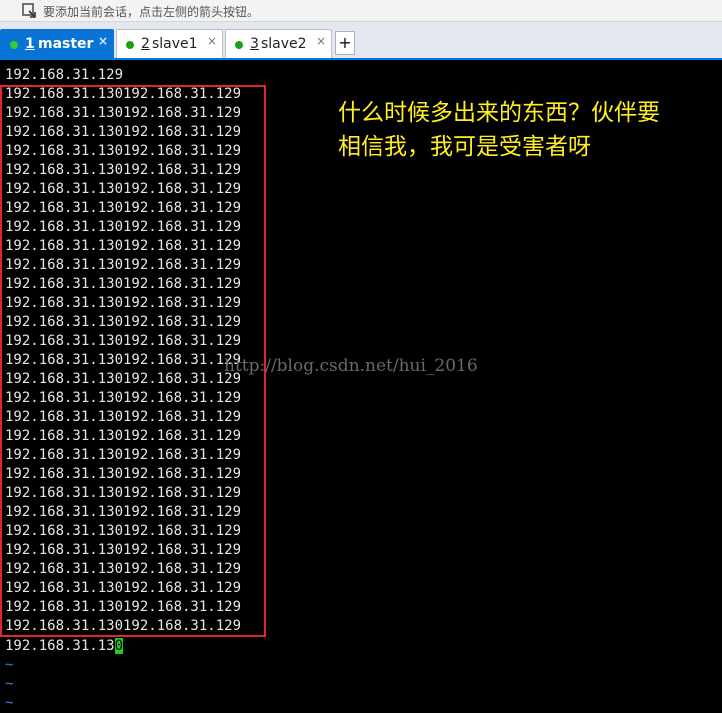 This screenshot has width=722, height=713. Describe the element at coordinates (145, 44) in the screenshot. I see `tab-number: 2` at that location.